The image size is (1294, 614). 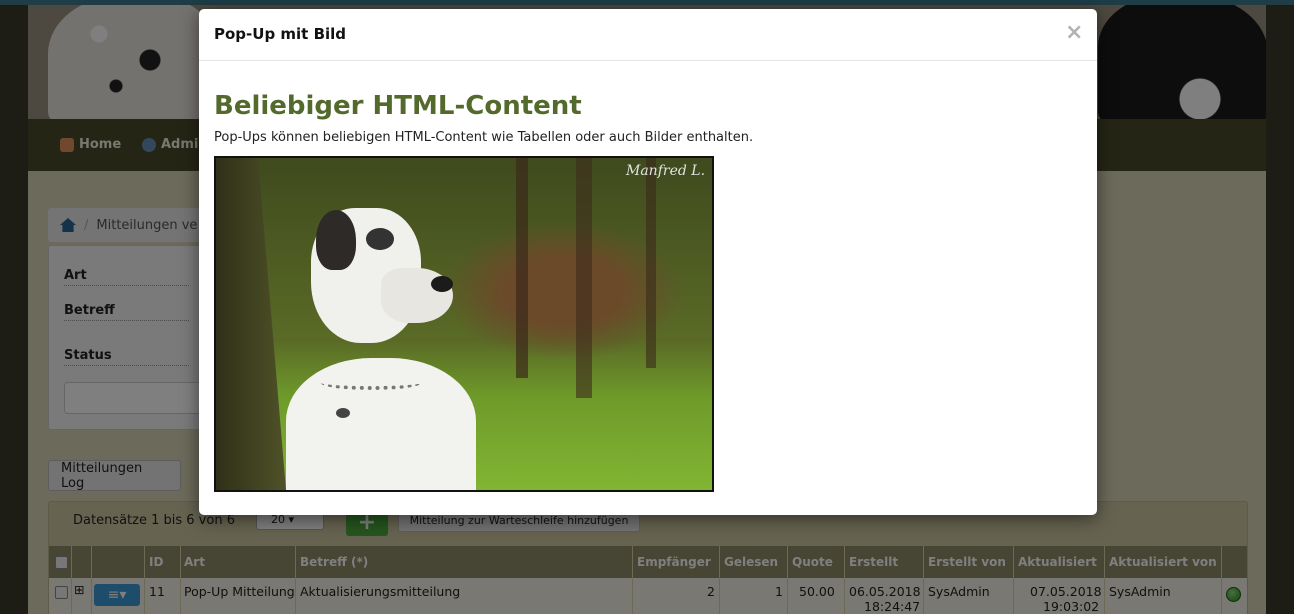 I want to click on photo-dog-ear, so click(x=336, y=240).